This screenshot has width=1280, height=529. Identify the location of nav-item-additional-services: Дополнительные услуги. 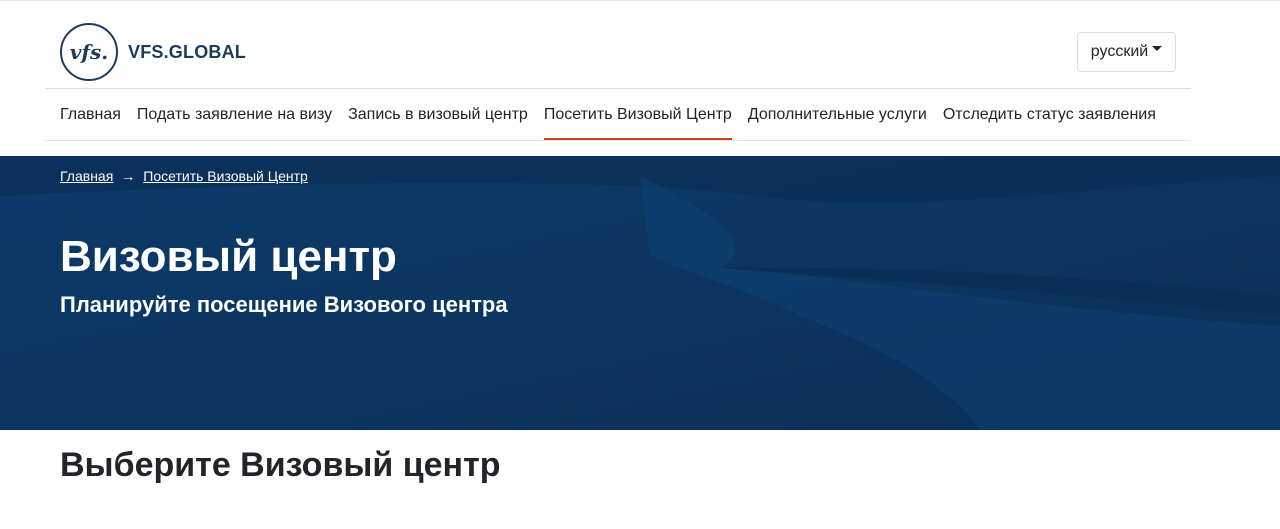
(837, 114).